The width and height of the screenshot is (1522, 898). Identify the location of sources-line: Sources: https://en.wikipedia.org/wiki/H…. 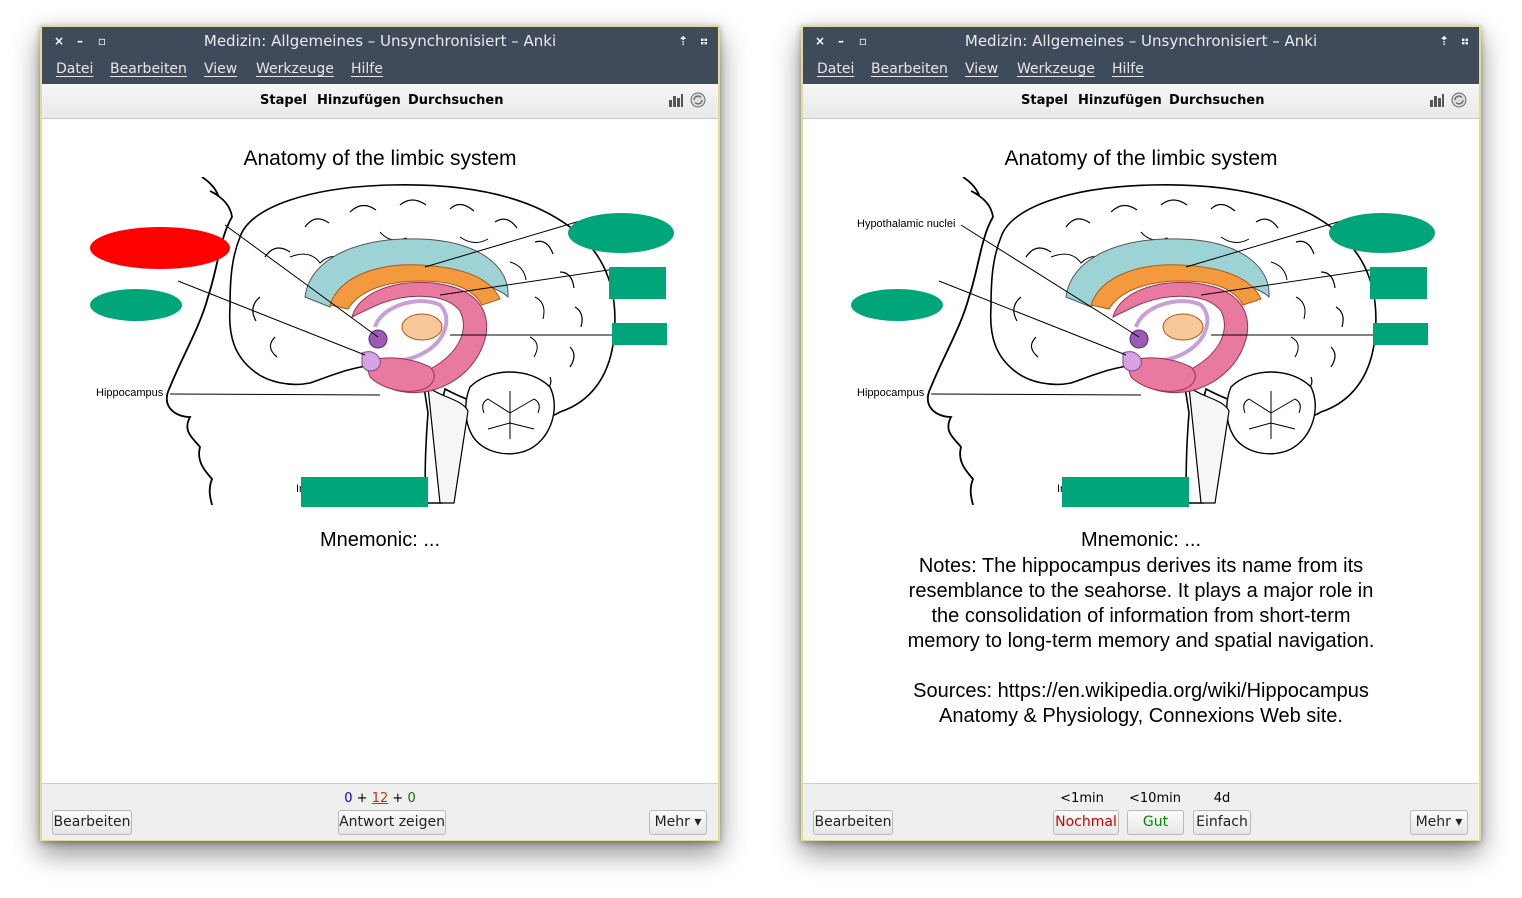
(1141, 691).